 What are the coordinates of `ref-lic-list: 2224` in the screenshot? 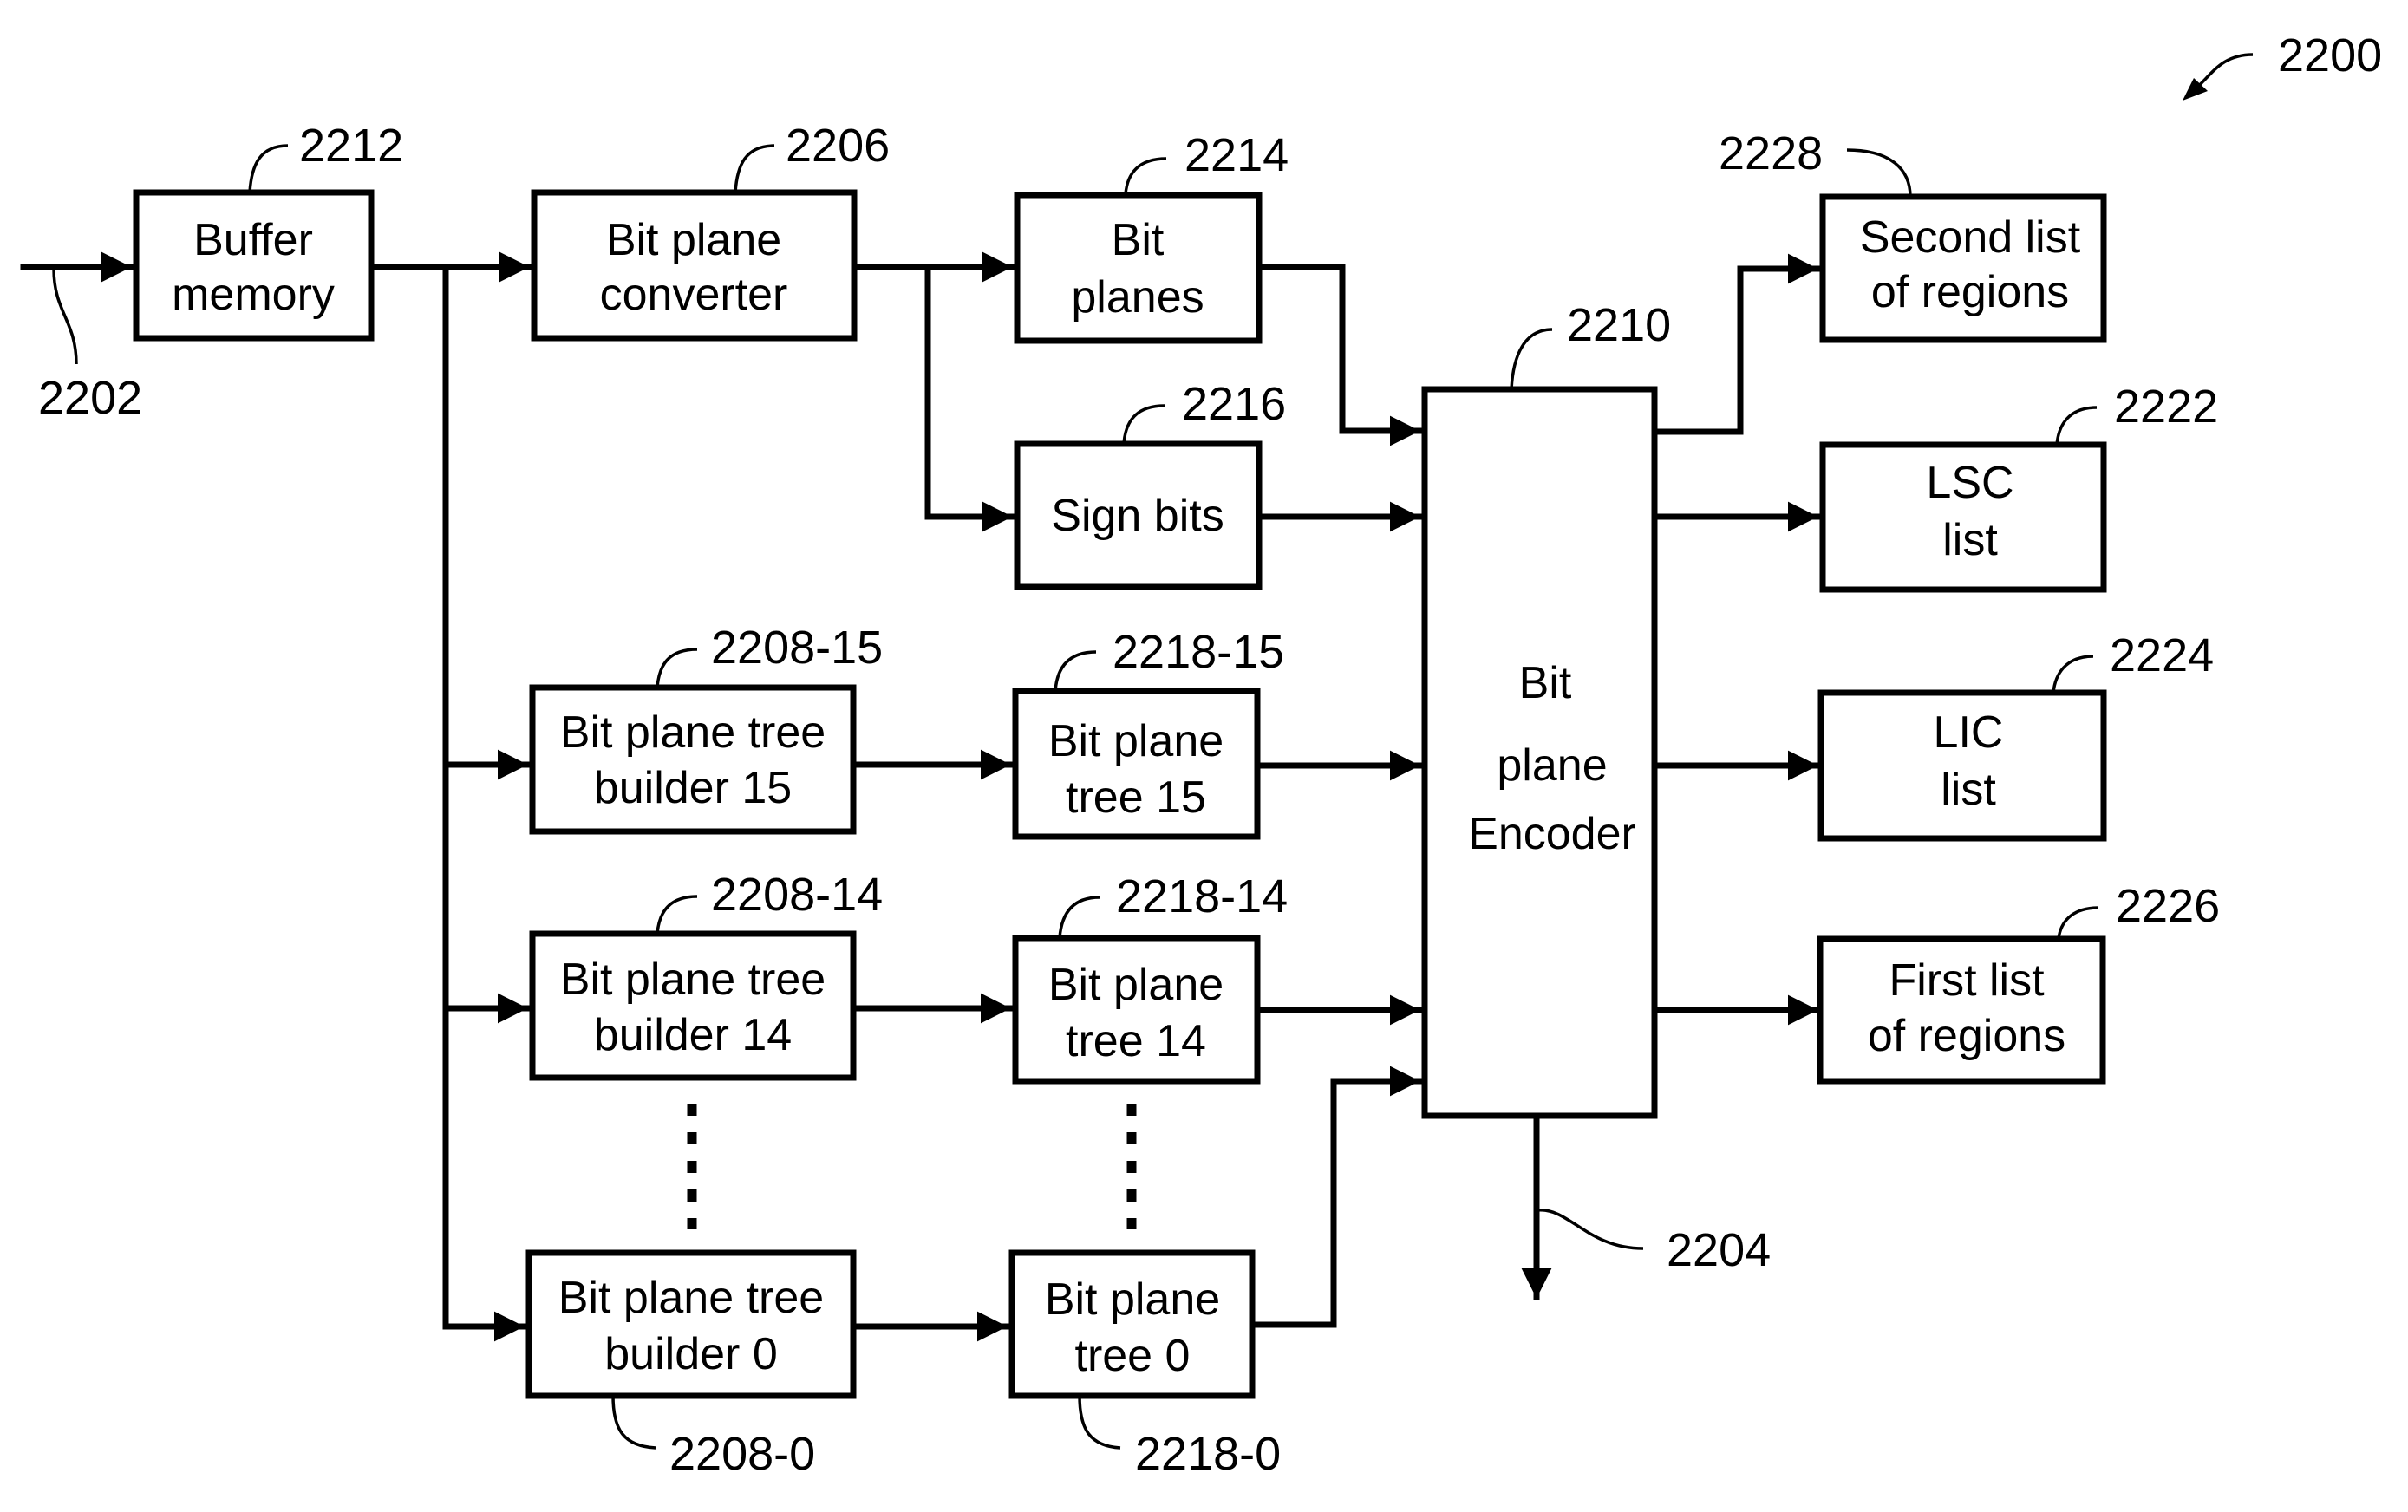 It's located at (2162, 655).